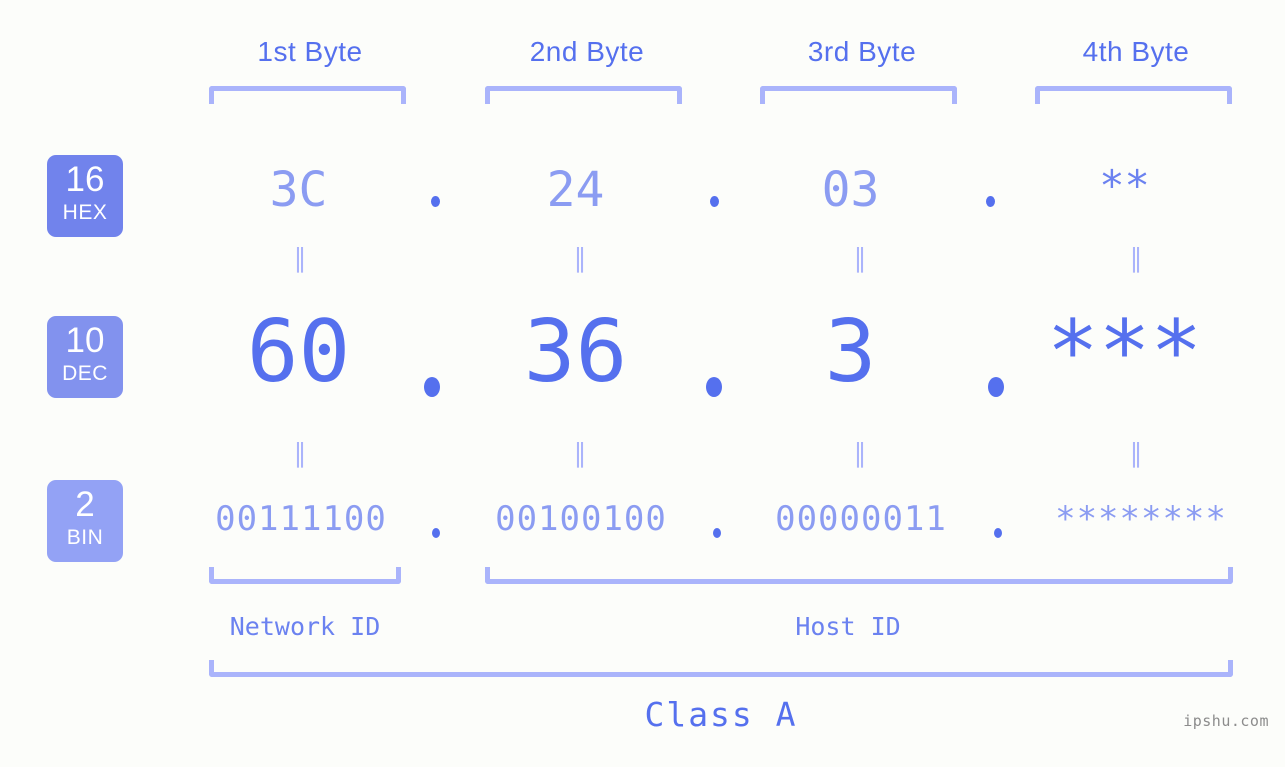  Describe the element at coordinates (85, 373) in the screenshot. I see `radix-badge-dec-label: DEC` at that location.